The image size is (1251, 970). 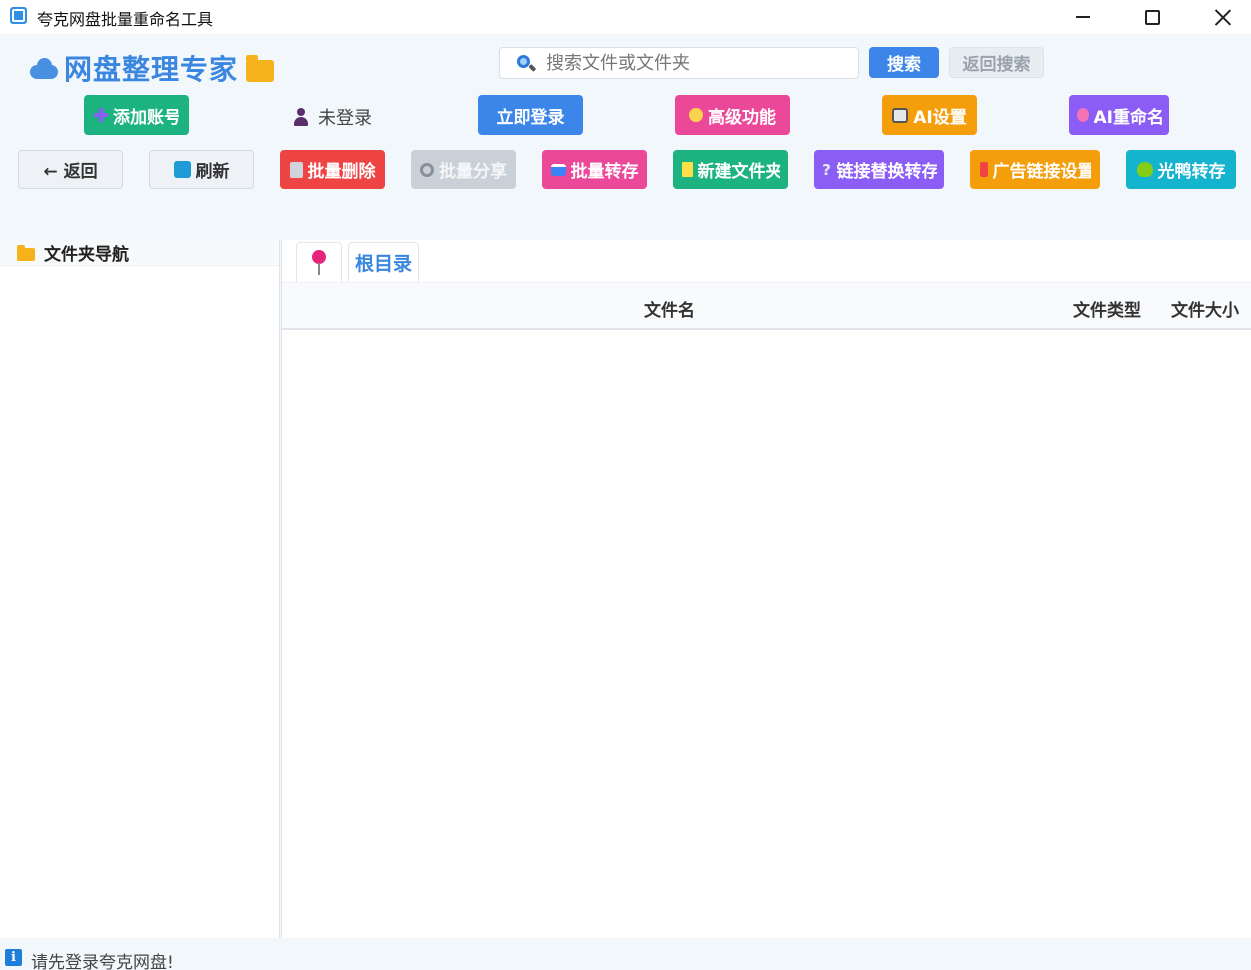 What do you see at coordinates (1144, 169) in the screenshot?
I see `duck-icon` at bounding box center [1144, 169].